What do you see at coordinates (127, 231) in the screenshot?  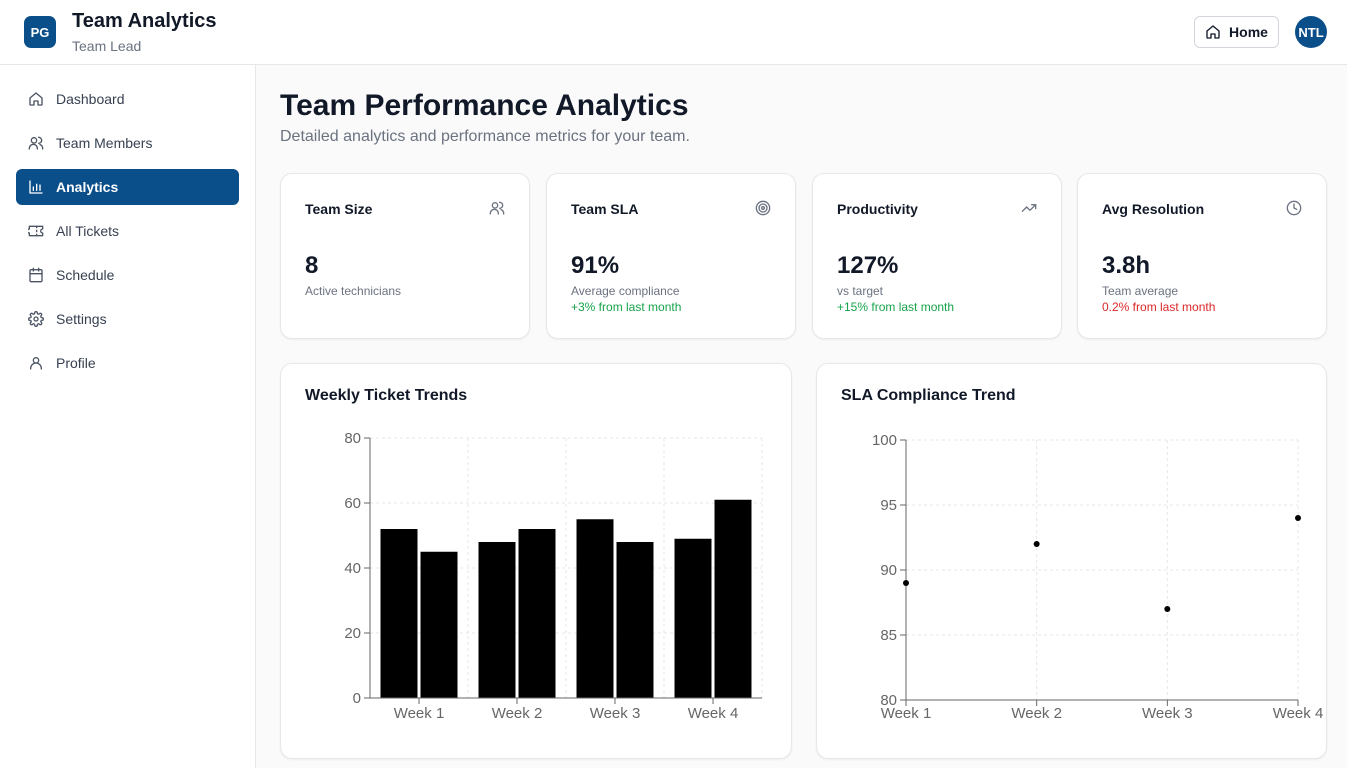 I see `sidebar-item-all-tickets: All Tickets` at bounding box center [127, 231].